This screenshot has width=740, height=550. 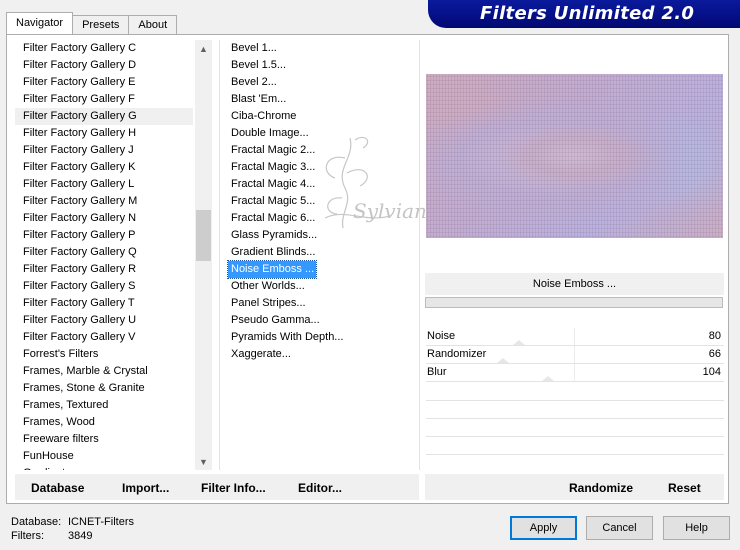 I want to click on slider-blur: Blur 104, so click(x=575, y=373).